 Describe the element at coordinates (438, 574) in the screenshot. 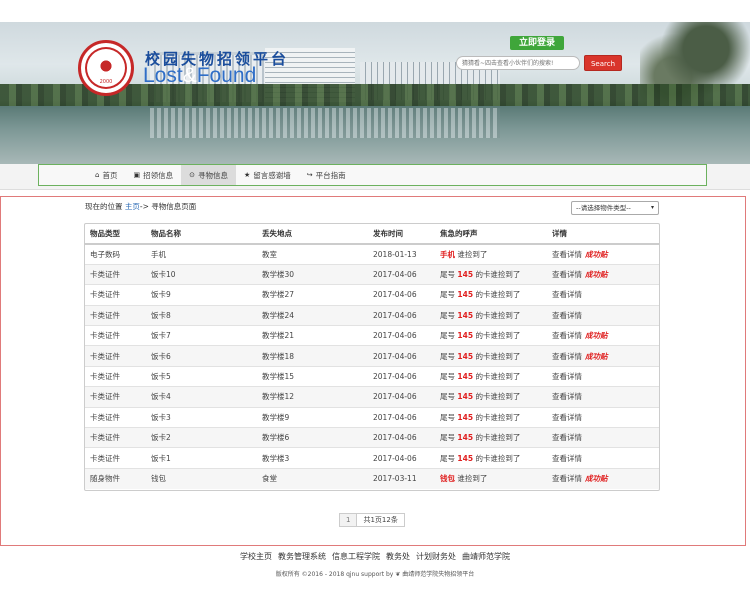

I see `platform-name: 曲靖师范学院失物招领平台` at that location.